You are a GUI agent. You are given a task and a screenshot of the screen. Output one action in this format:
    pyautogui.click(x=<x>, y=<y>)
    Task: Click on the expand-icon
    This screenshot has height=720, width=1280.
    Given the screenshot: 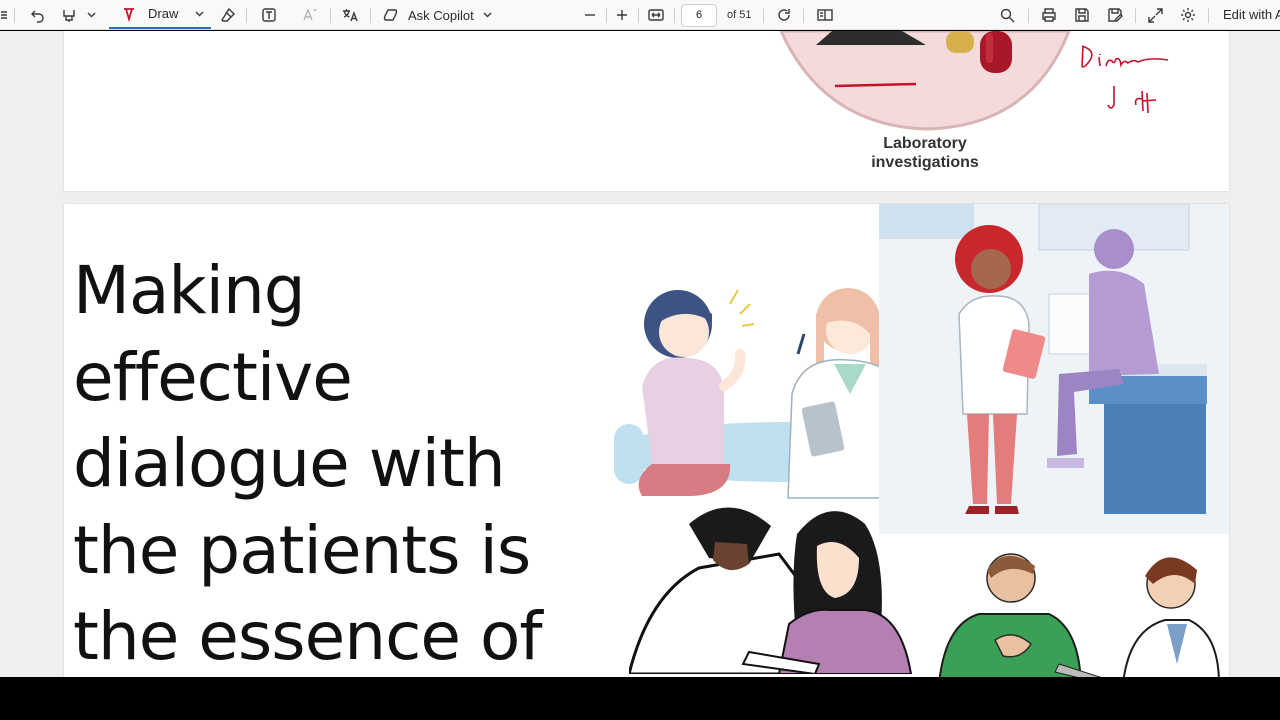 What is the action you would take?
    pyautogui.click(x=1155, y=15)
    